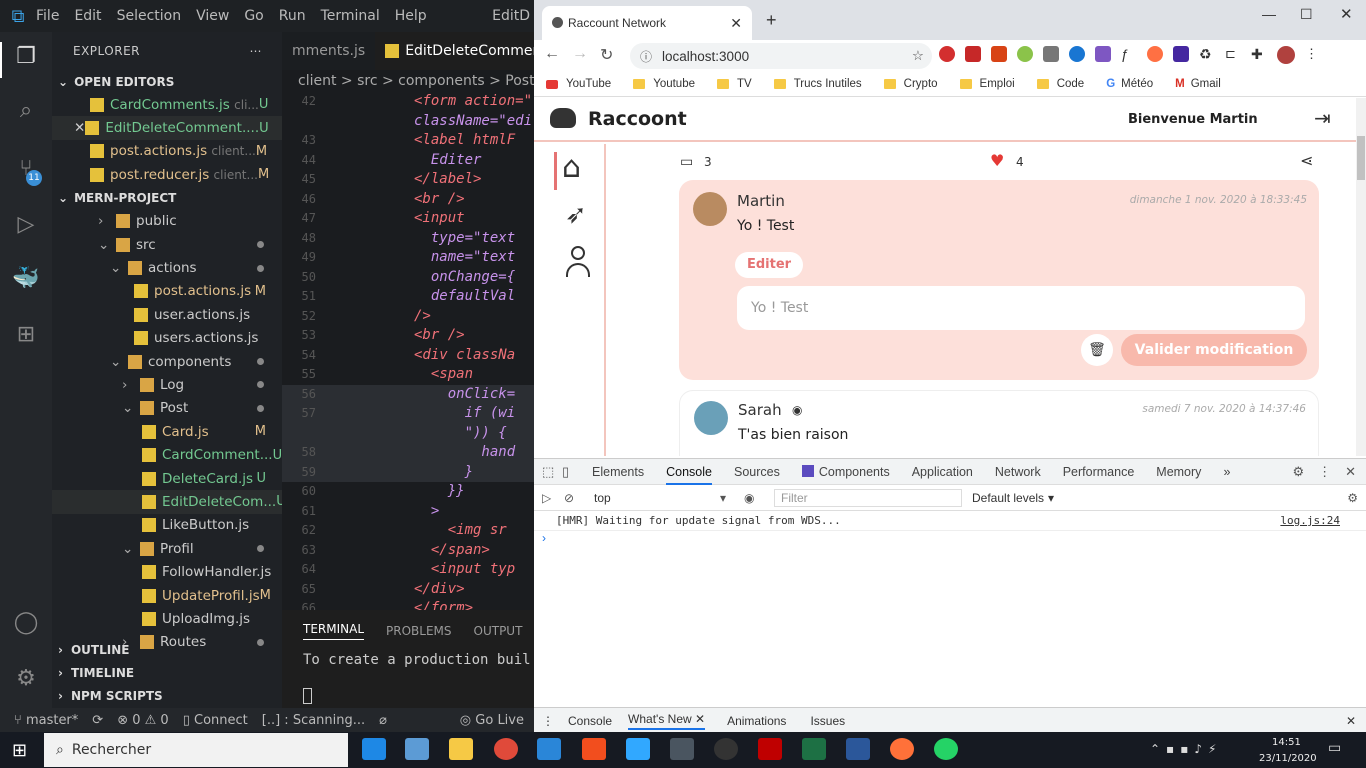 This screenshot has width=1366, height=768. I want to click on drawer-tab-console: Console, so click(590, 721).